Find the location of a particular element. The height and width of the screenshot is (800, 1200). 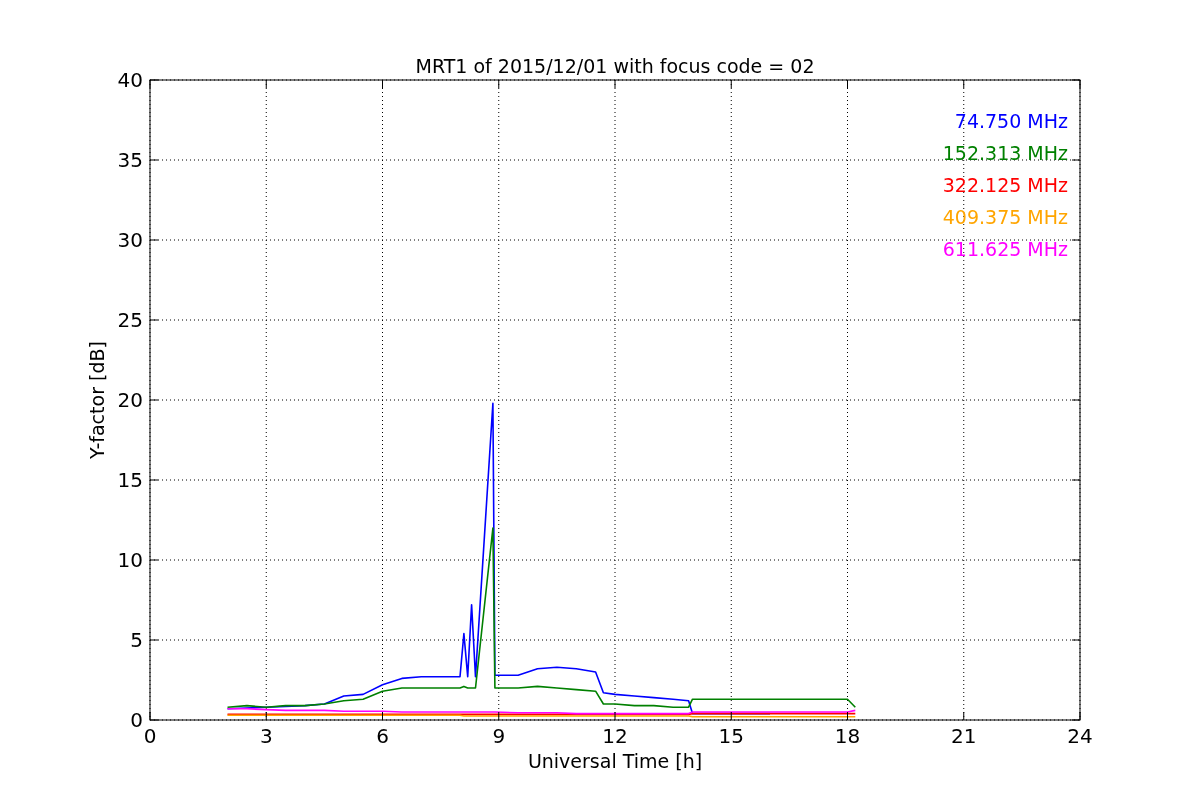

tick-label: 3 is located at coordinates (266, 736).